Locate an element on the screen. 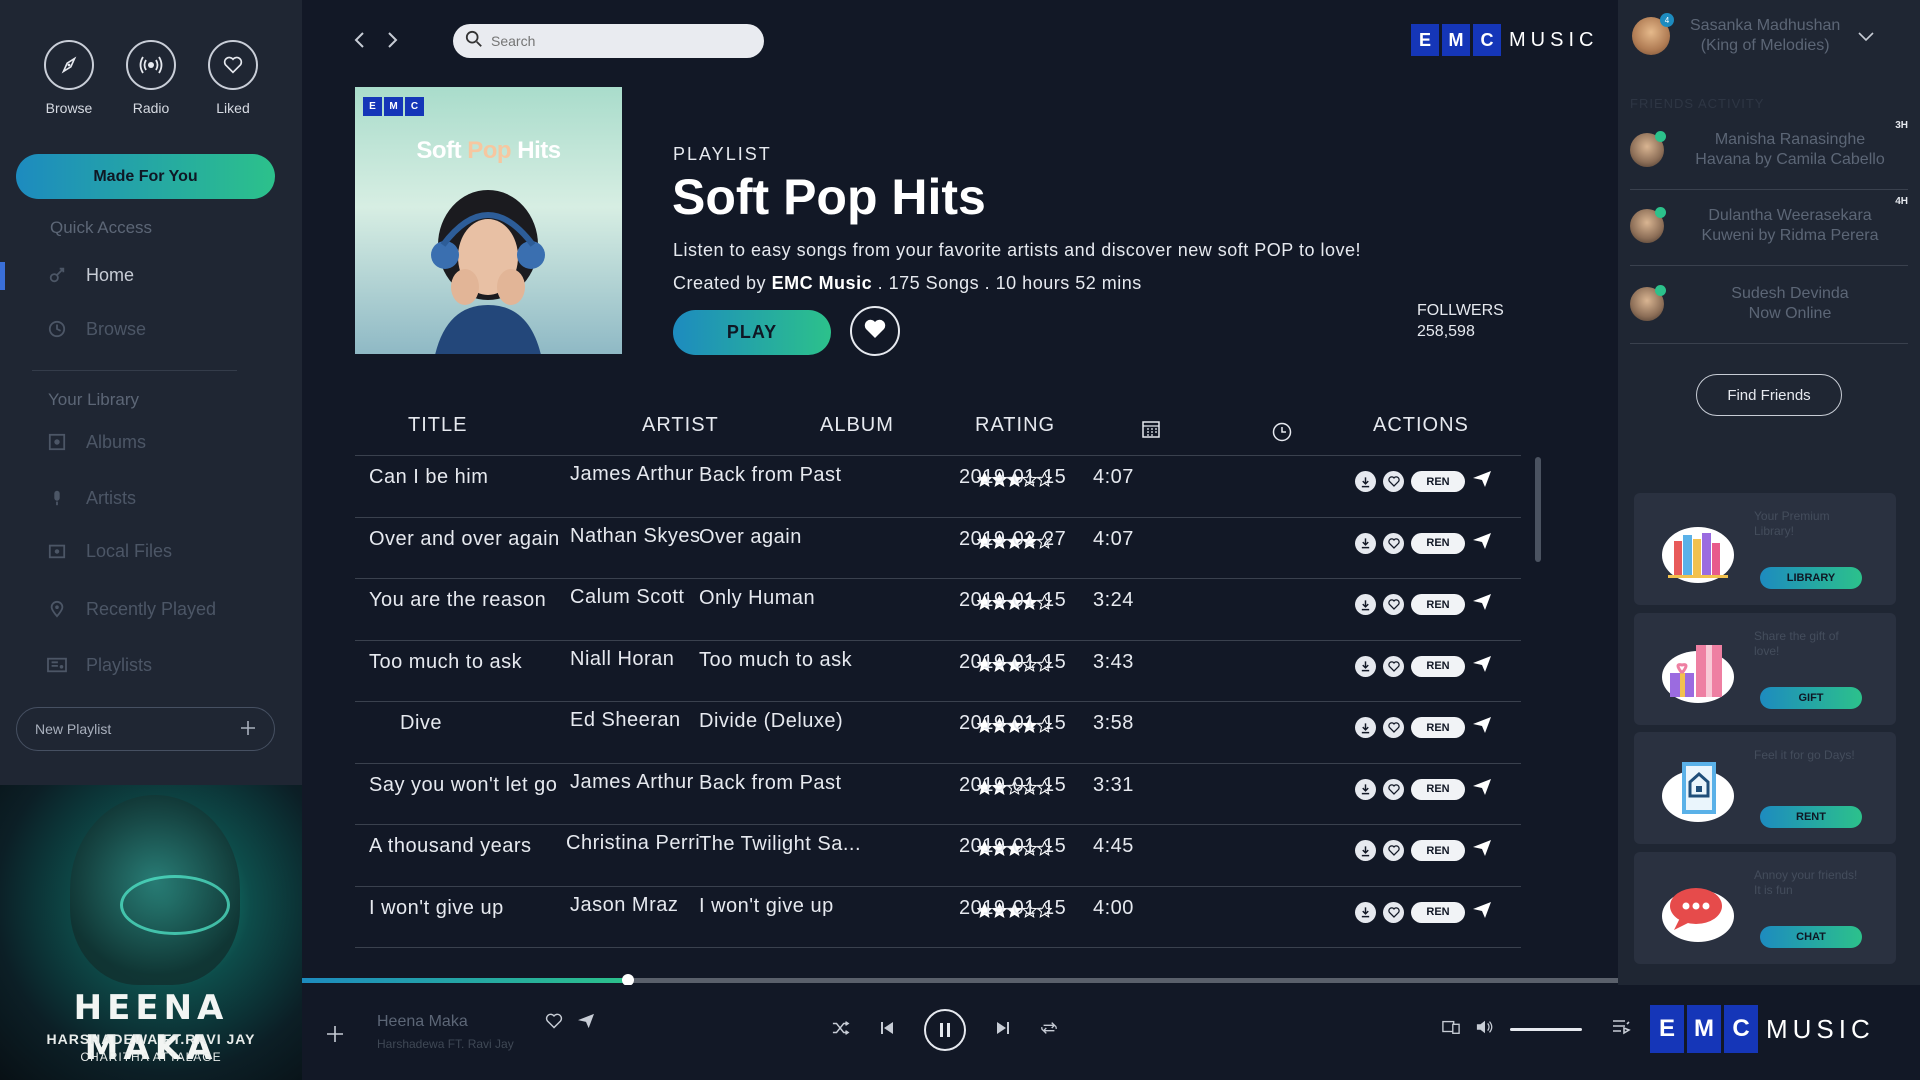  promo-button: CHAT is located at coordinates (1811, 937).